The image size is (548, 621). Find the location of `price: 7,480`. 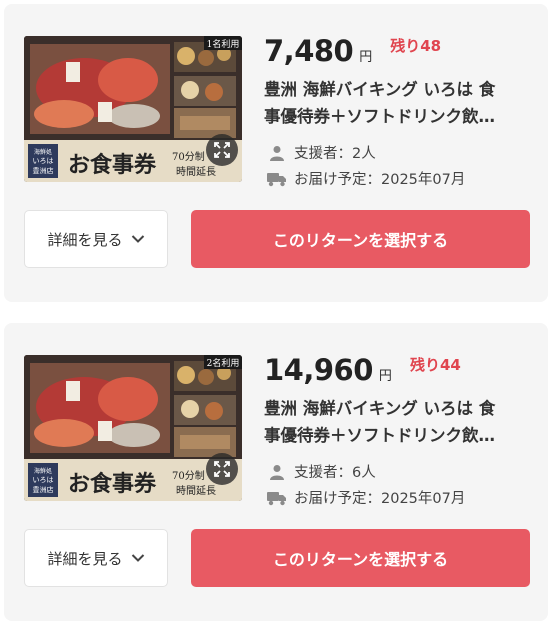

price: 7,480 is located at coordinates (309, 51).